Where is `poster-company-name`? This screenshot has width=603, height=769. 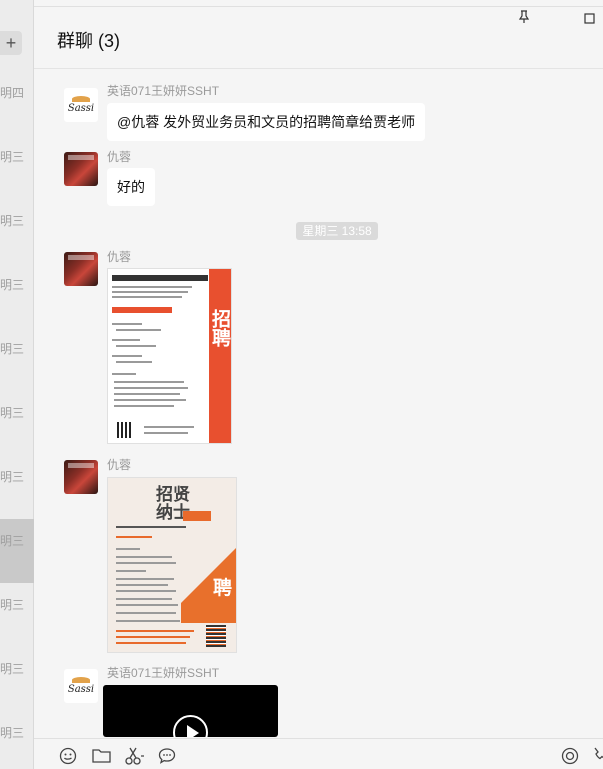 poster-company-name is located at coordinates (160, 278).